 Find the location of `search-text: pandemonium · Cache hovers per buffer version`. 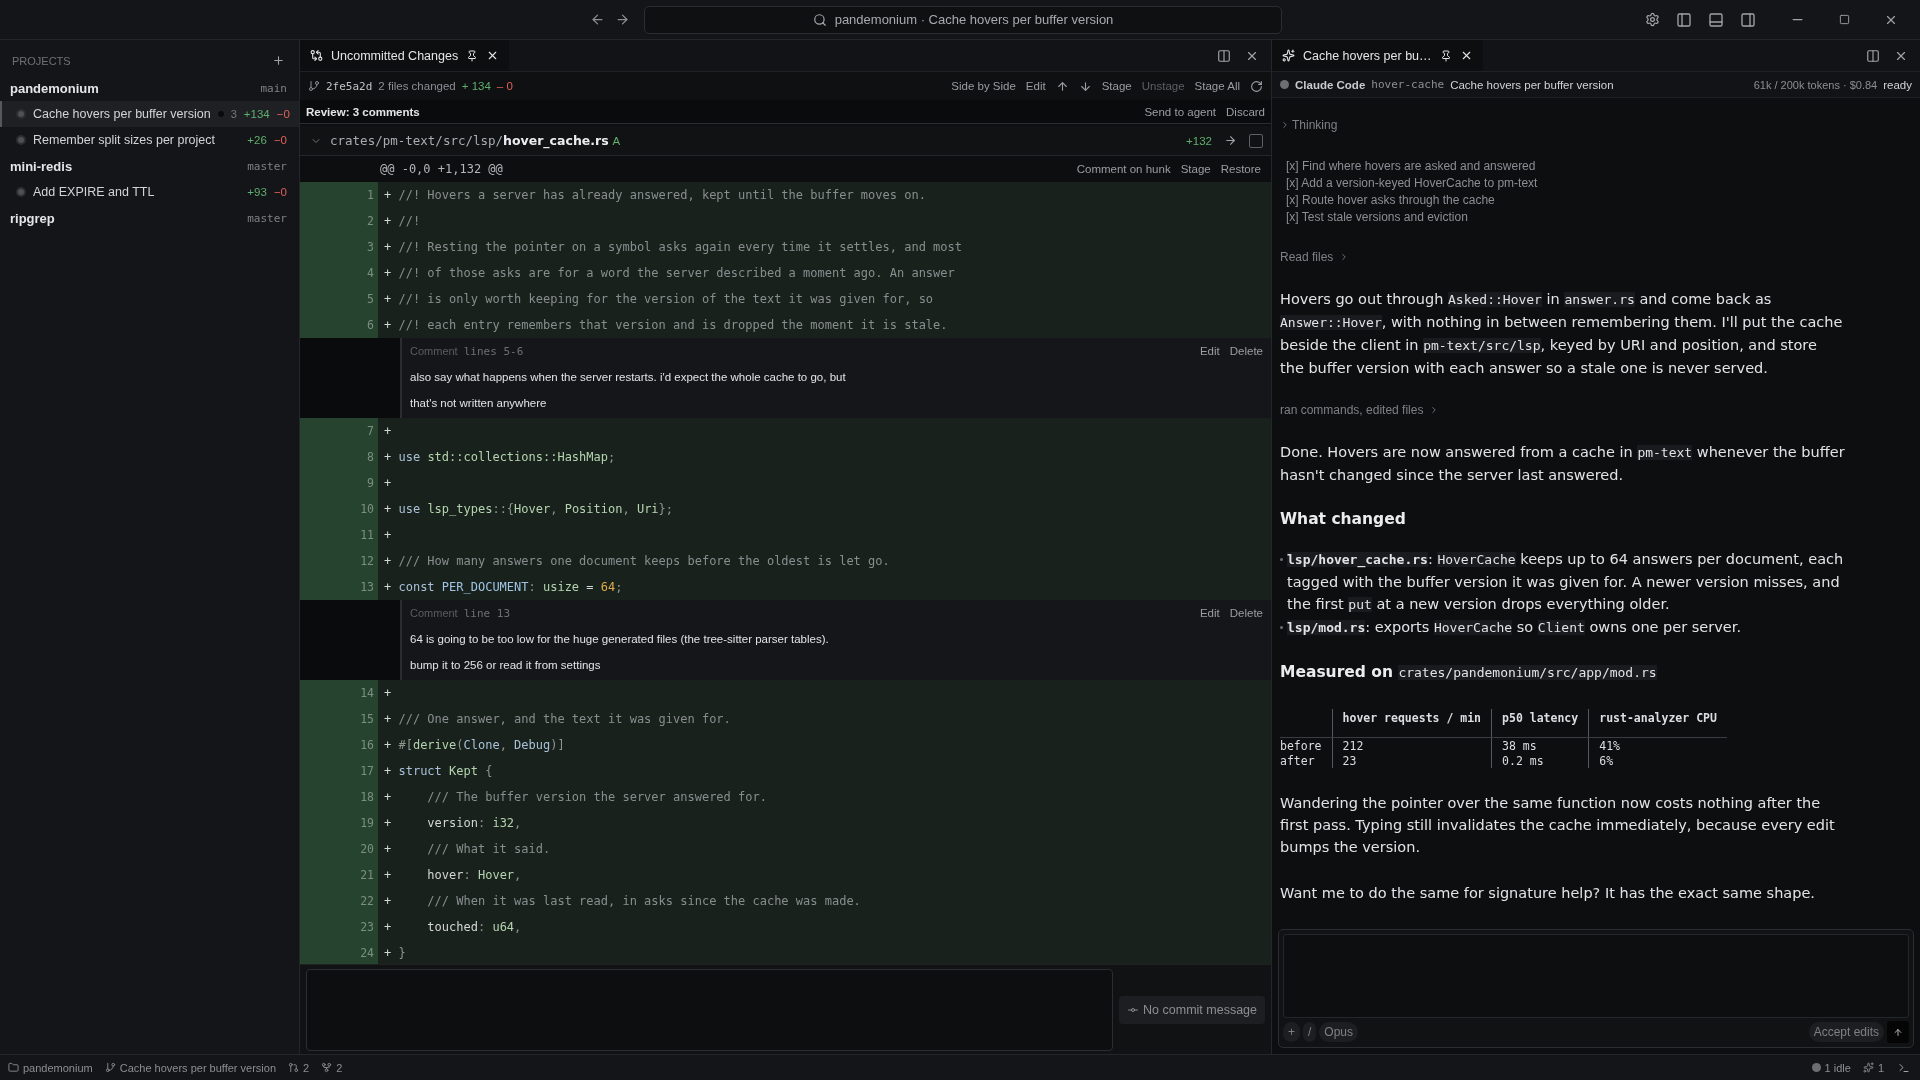

search-text: pandemonium · Cache hovers per buffer version is located at coordinates (974, 19).